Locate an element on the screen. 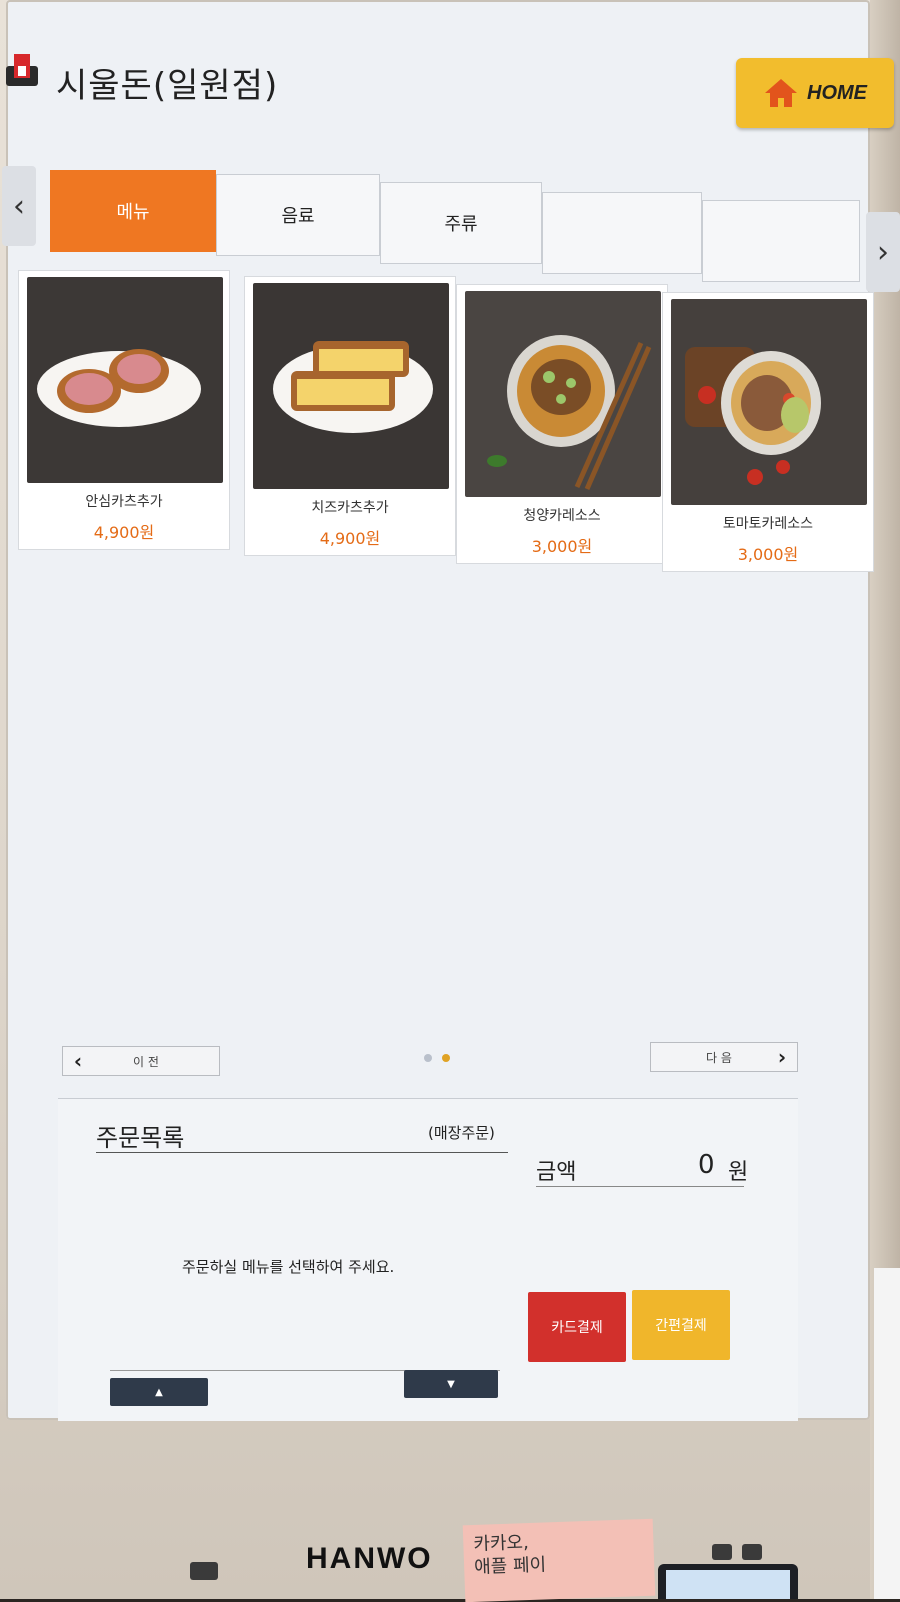 Image resolution: width=900 pixels, height=1602 pixels. order-list-title: 주문목록 is located at coordinates (140, 1138).